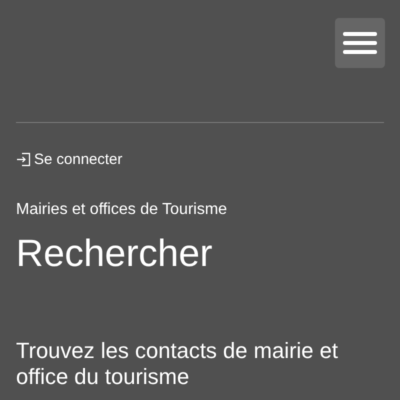 This screenshot has height=400, width=400. What do you see at coordinates (122, 210) in the screenshot?
I see `breadcrumb: Mairies et offices de Tourisme` at bounding box center [122, 210].